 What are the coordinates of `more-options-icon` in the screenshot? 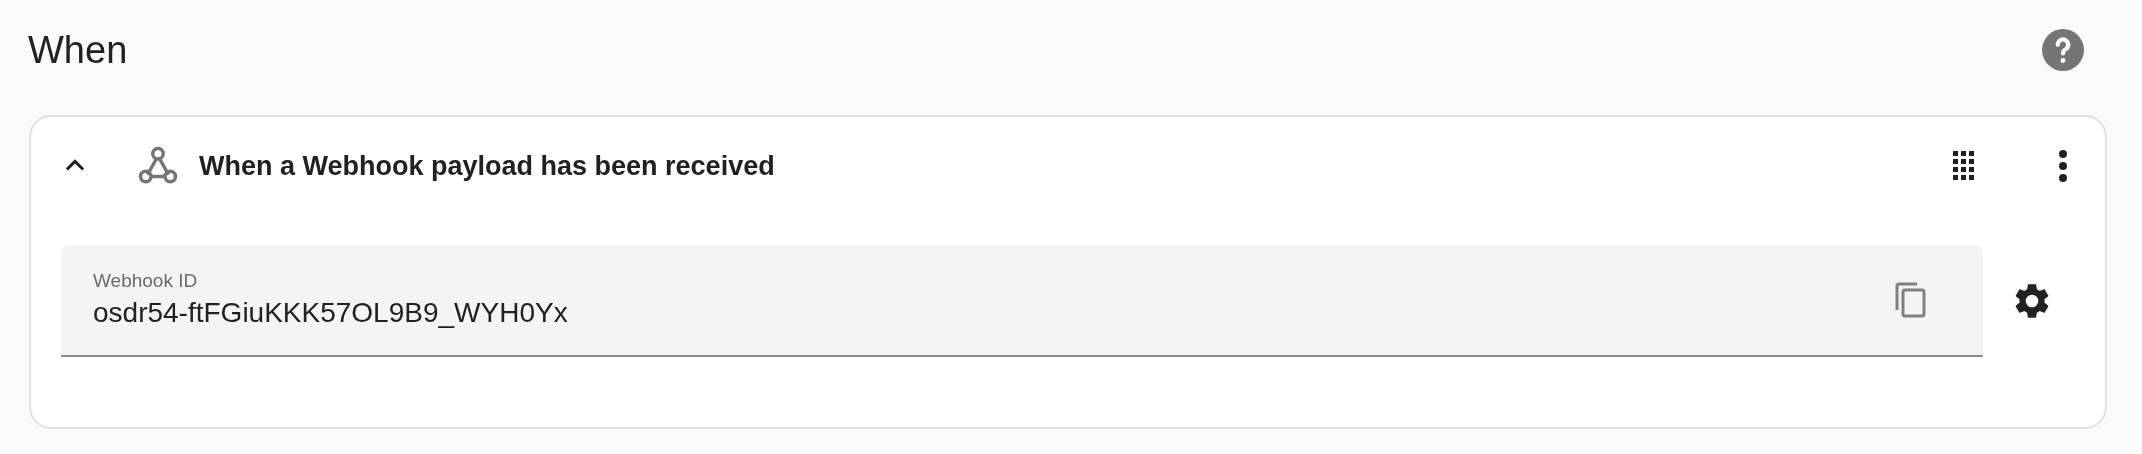 It's located at (2063, 166).